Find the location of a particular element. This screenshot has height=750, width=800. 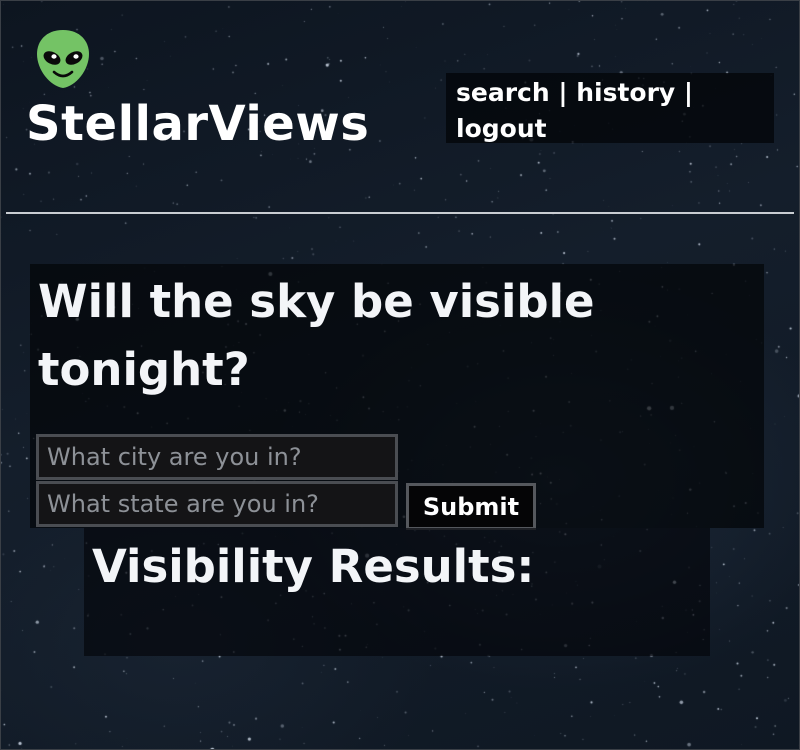

nav-link-history: history is located at coordinates (625, 92).